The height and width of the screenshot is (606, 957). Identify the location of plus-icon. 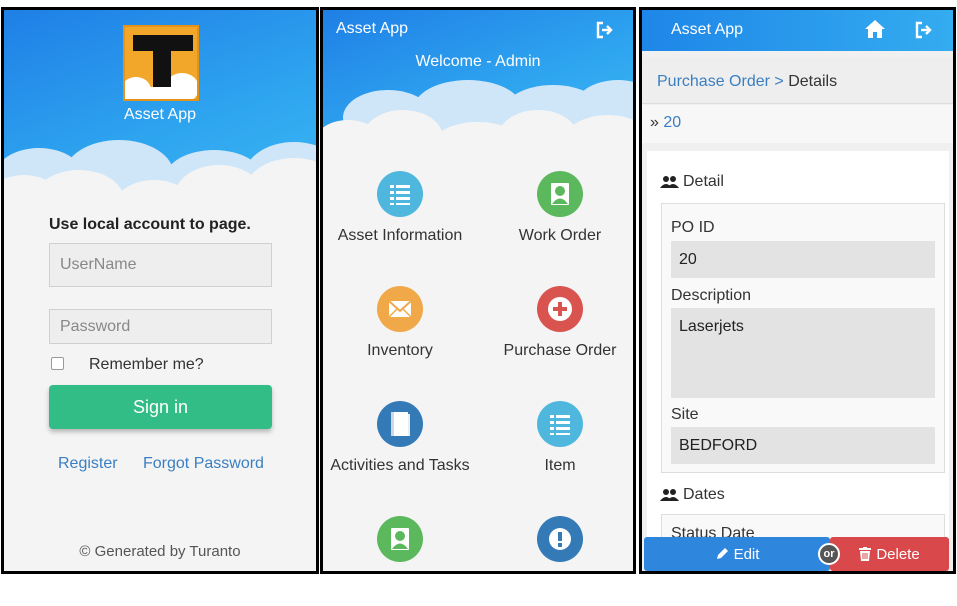
(560, 309).